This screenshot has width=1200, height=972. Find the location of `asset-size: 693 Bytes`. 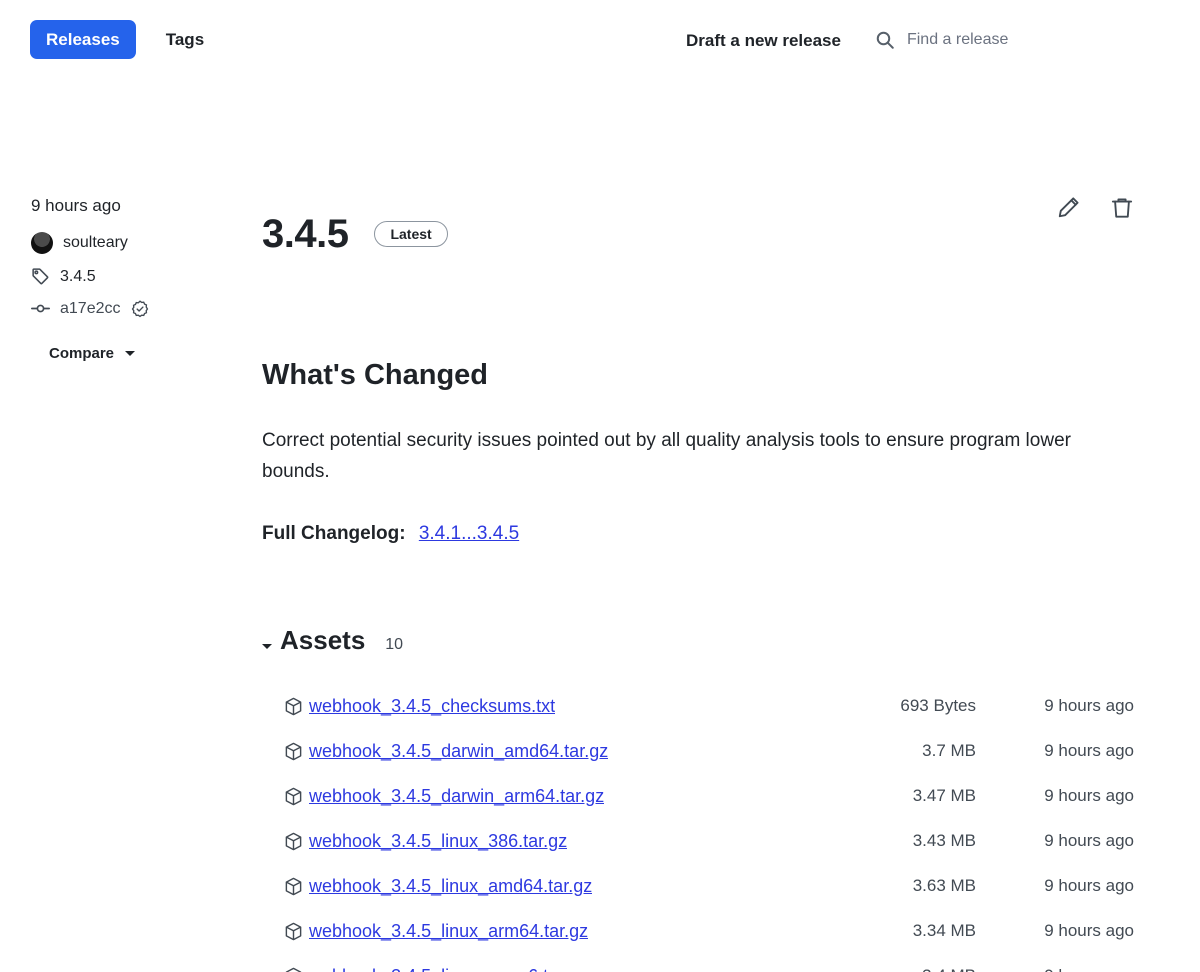

asset-size: 693 Bytes is located at coordinates (938, 706).